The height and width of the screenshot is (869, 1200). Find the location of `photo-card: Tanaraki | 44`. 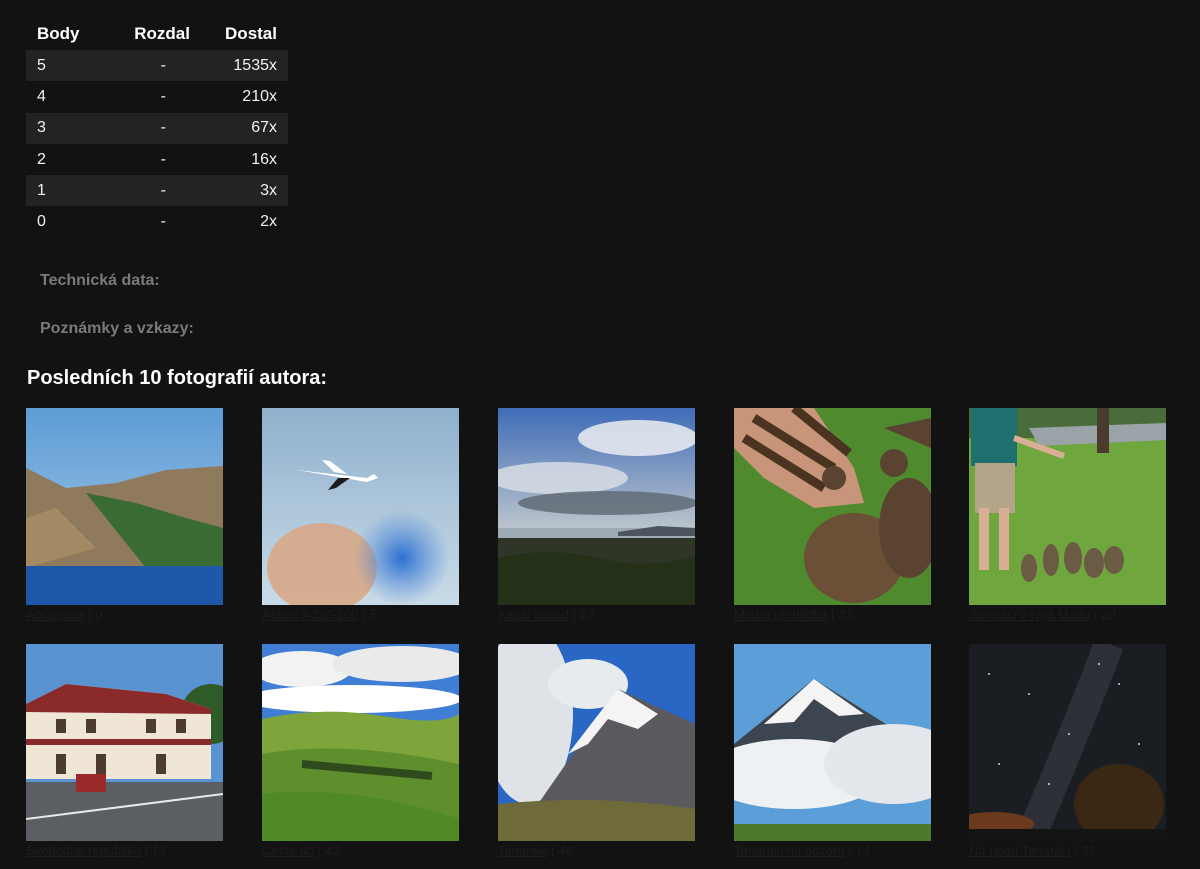

photo-card: Tanaraki | 44 is located at coordinates (596, 752).